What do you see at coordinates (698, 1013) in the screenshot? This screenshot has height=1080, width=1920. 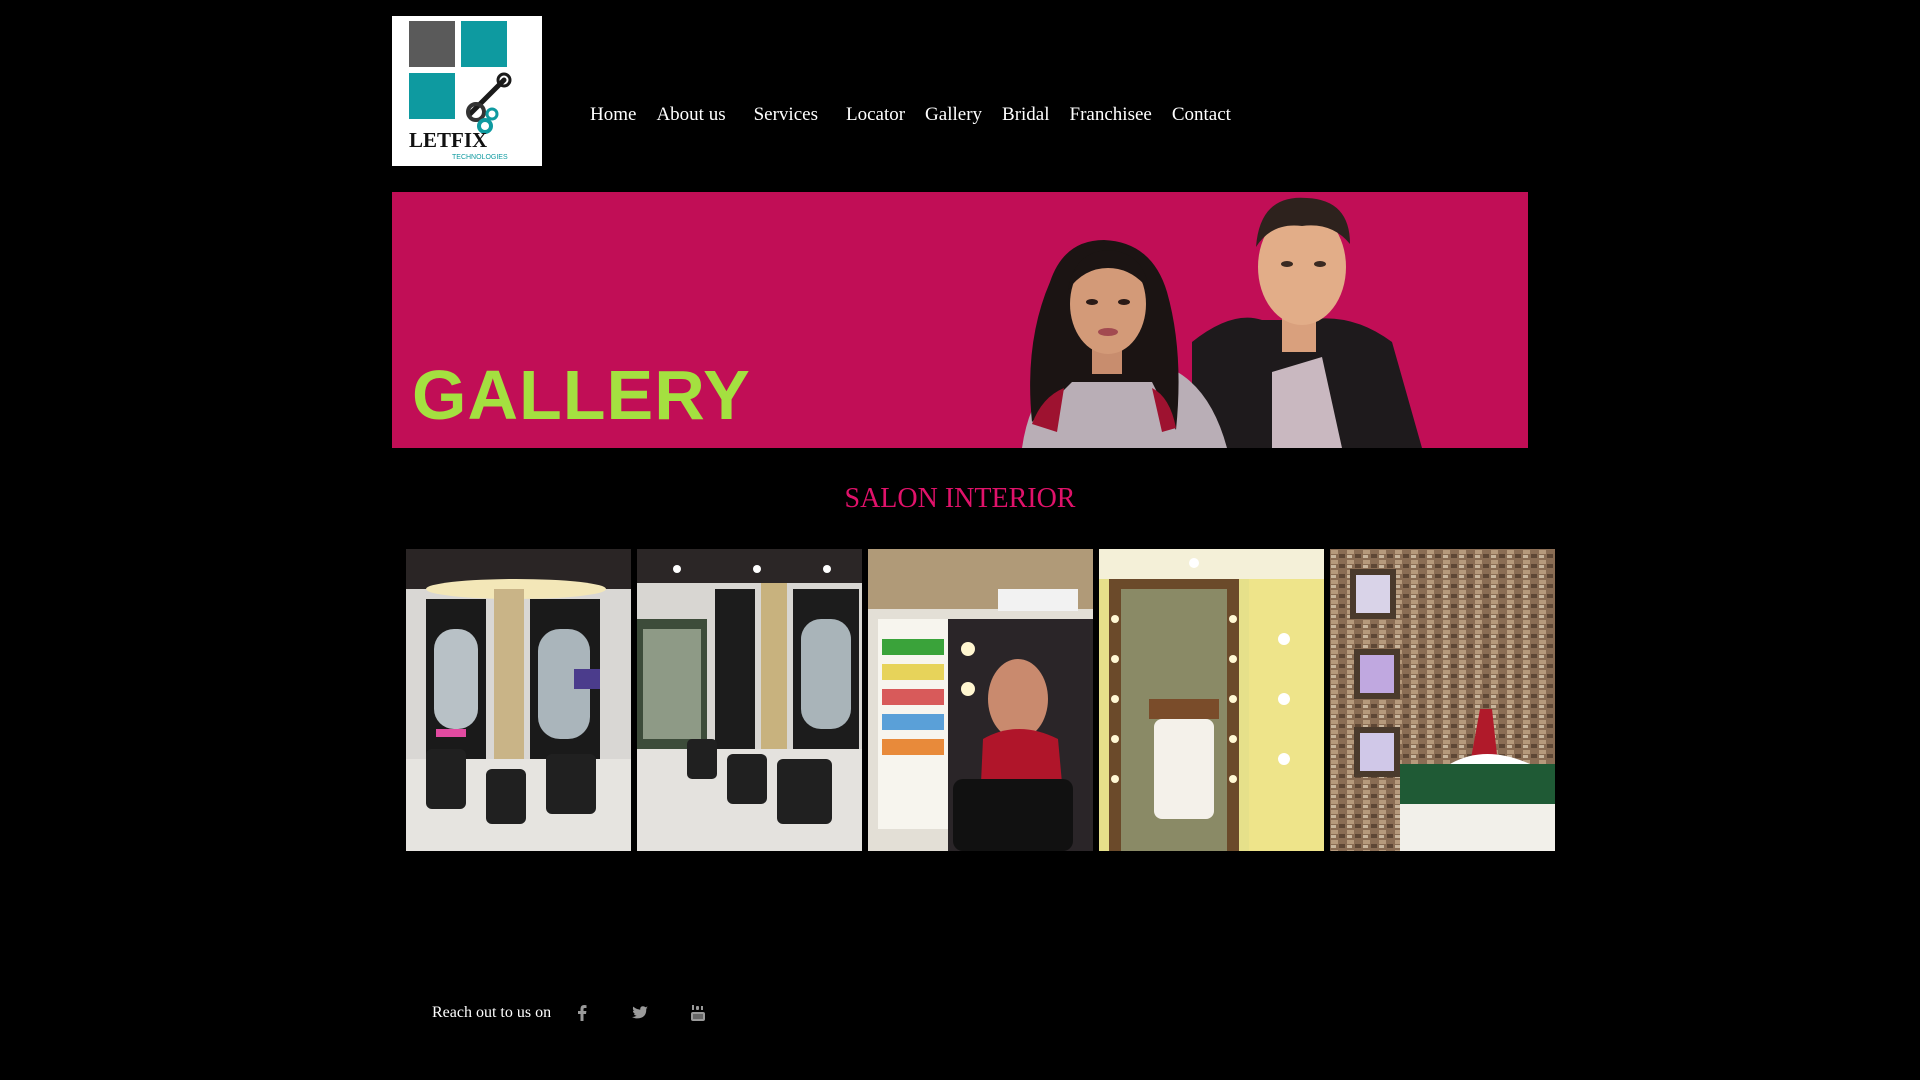 I see `youtube-icon` at bounding box center [698, 1013].